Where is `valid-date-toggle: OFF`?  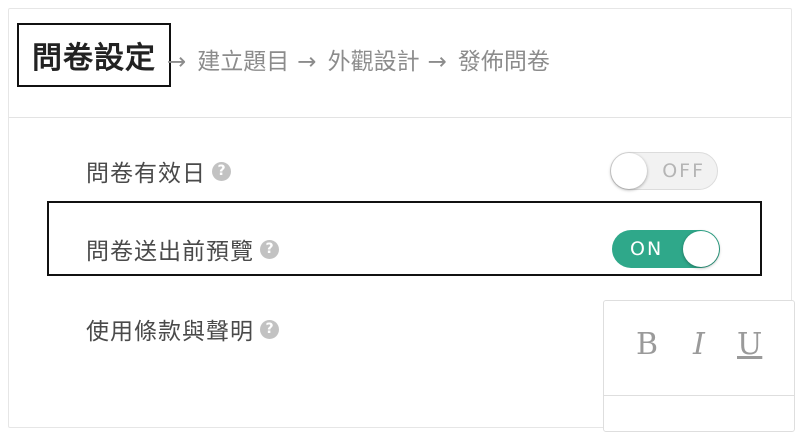
valid-date-toggle: OFF is located at coordinates (664, 171).